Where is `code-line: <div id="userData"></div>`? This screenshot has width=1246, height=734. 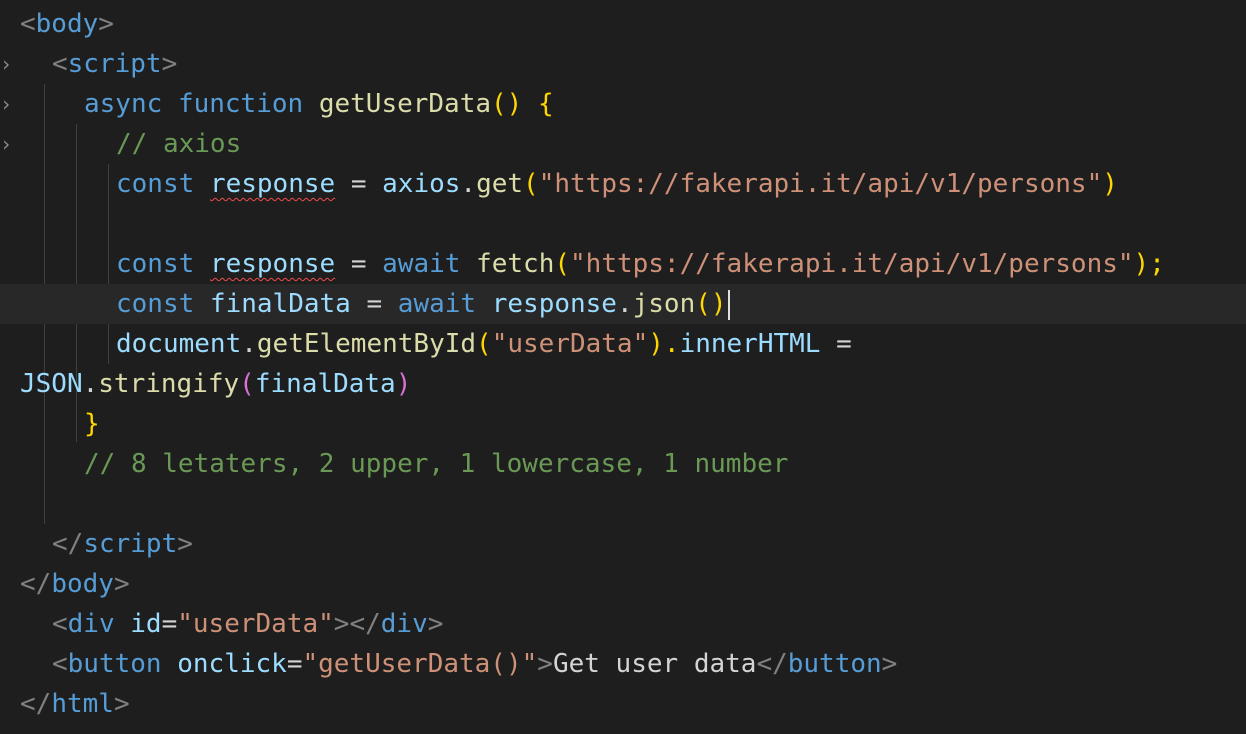 code-line: <div id="userData"></div> is located at coordinates (623, 624).